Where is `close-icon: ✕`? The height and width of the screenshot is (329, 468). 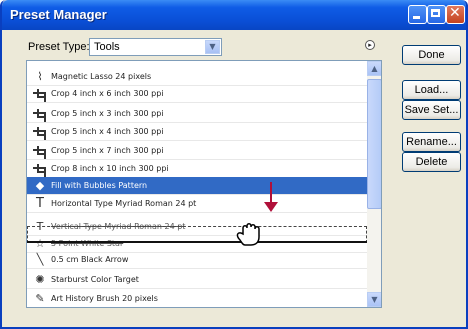
close-icon: ✕ is located at coordinates (455, 13).